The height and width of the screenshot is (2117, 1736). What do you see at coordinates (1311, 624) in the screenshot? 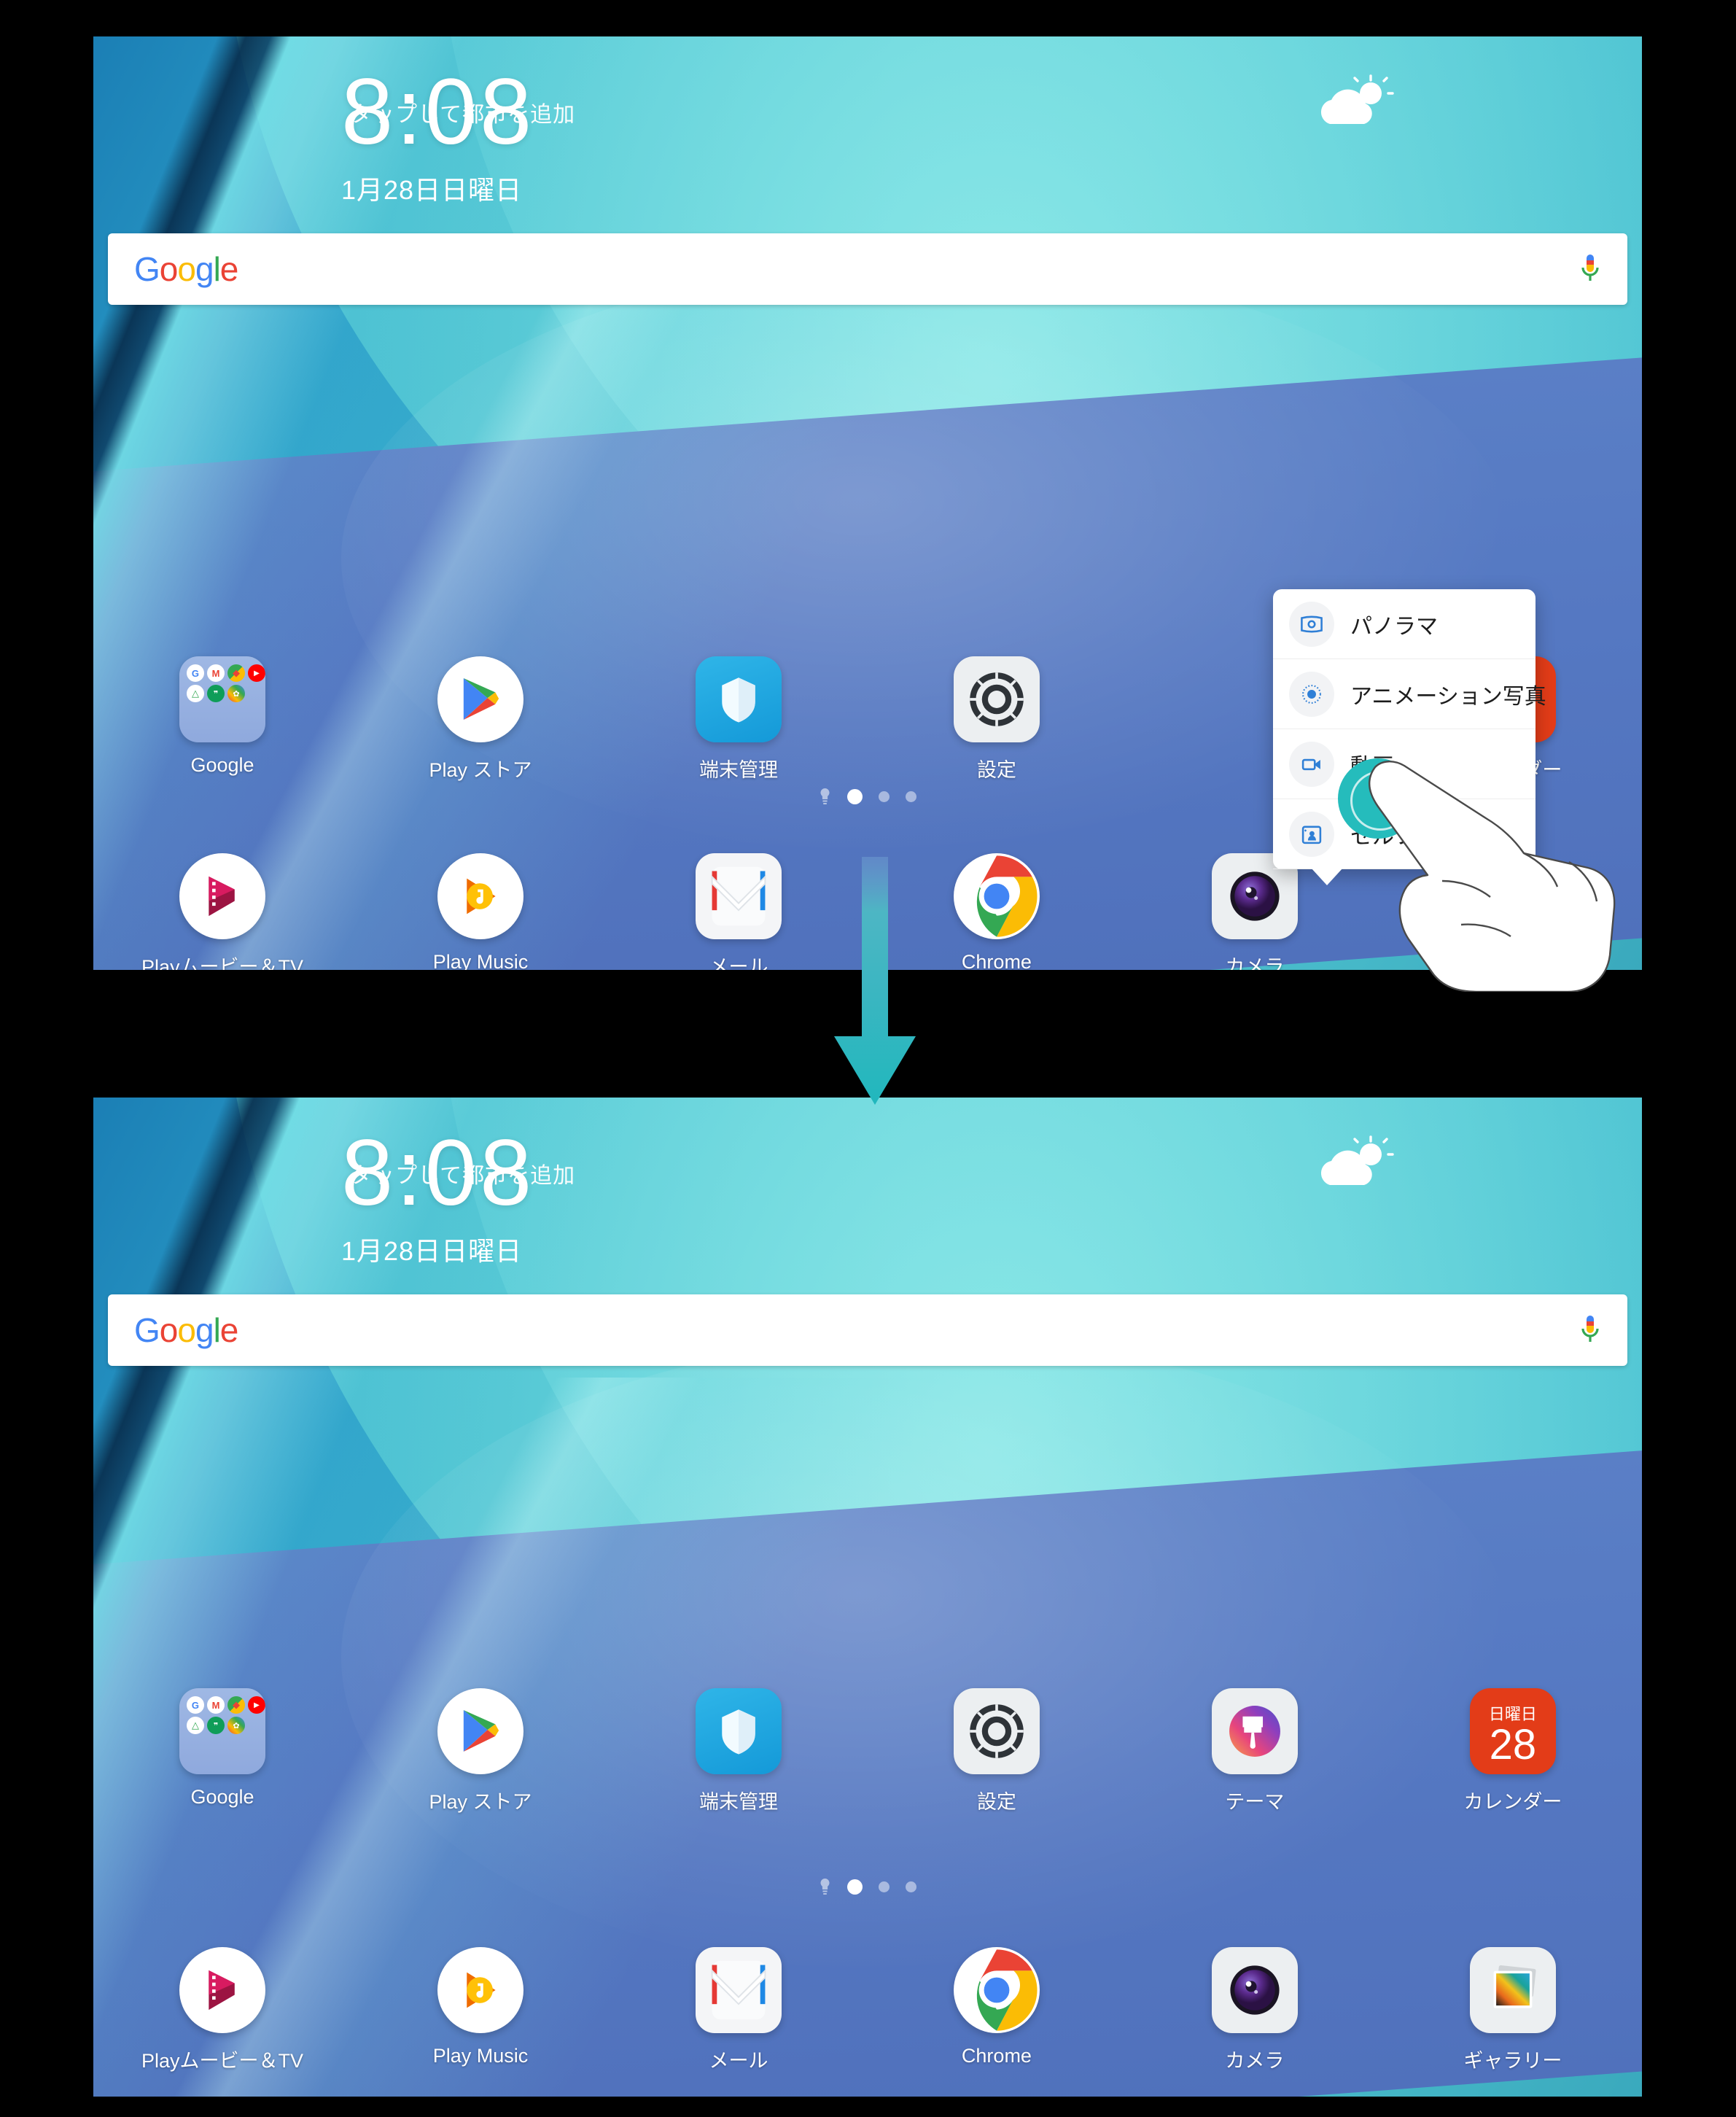
I see `panorama-icon` at bounding box center [1311, 624].